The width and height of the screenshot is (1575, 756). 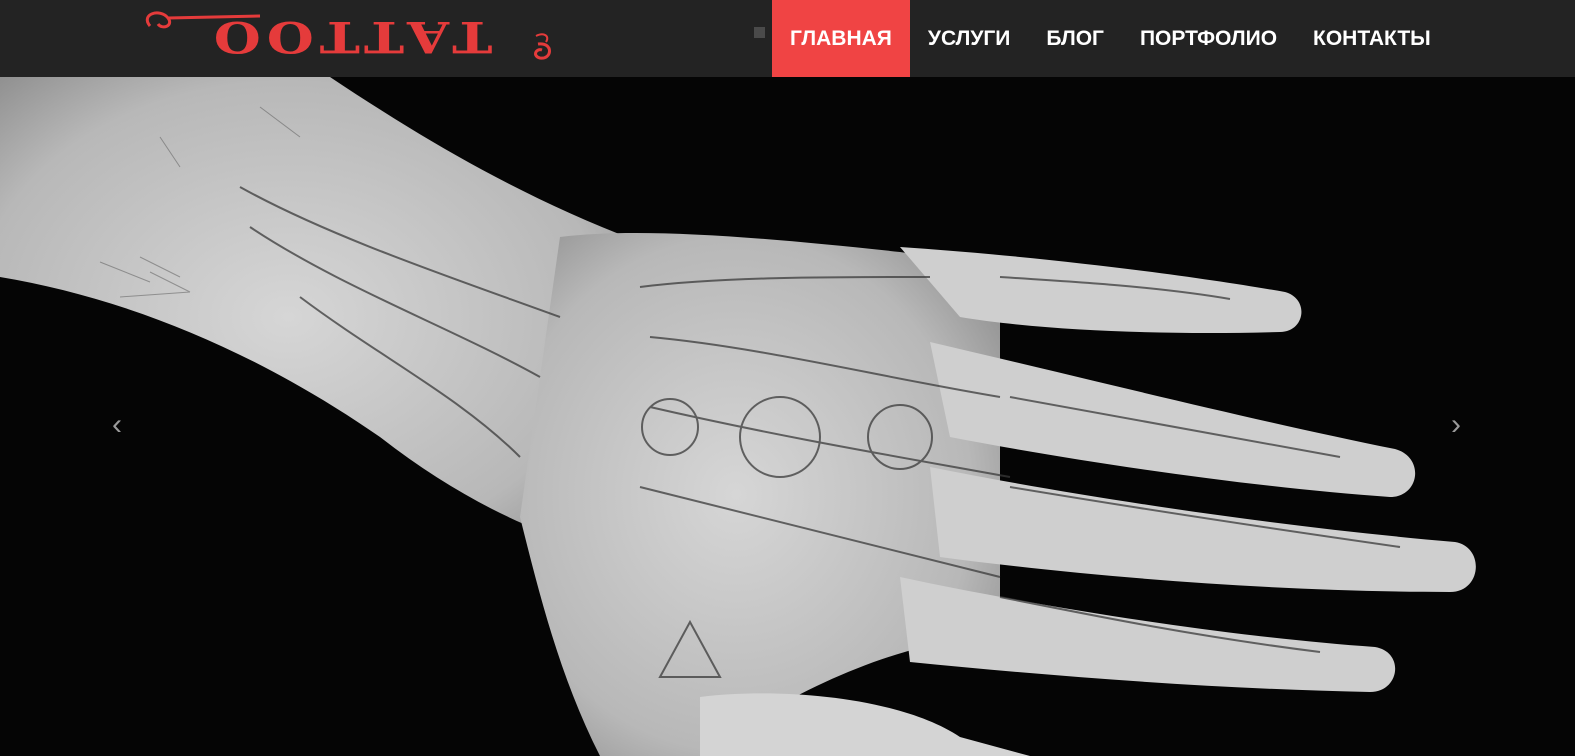 What do you see at coordinates (1075, 38) in the screenshot?
I see `nav-item-blog: БЛОГ` at bounding box center [1075, 38].